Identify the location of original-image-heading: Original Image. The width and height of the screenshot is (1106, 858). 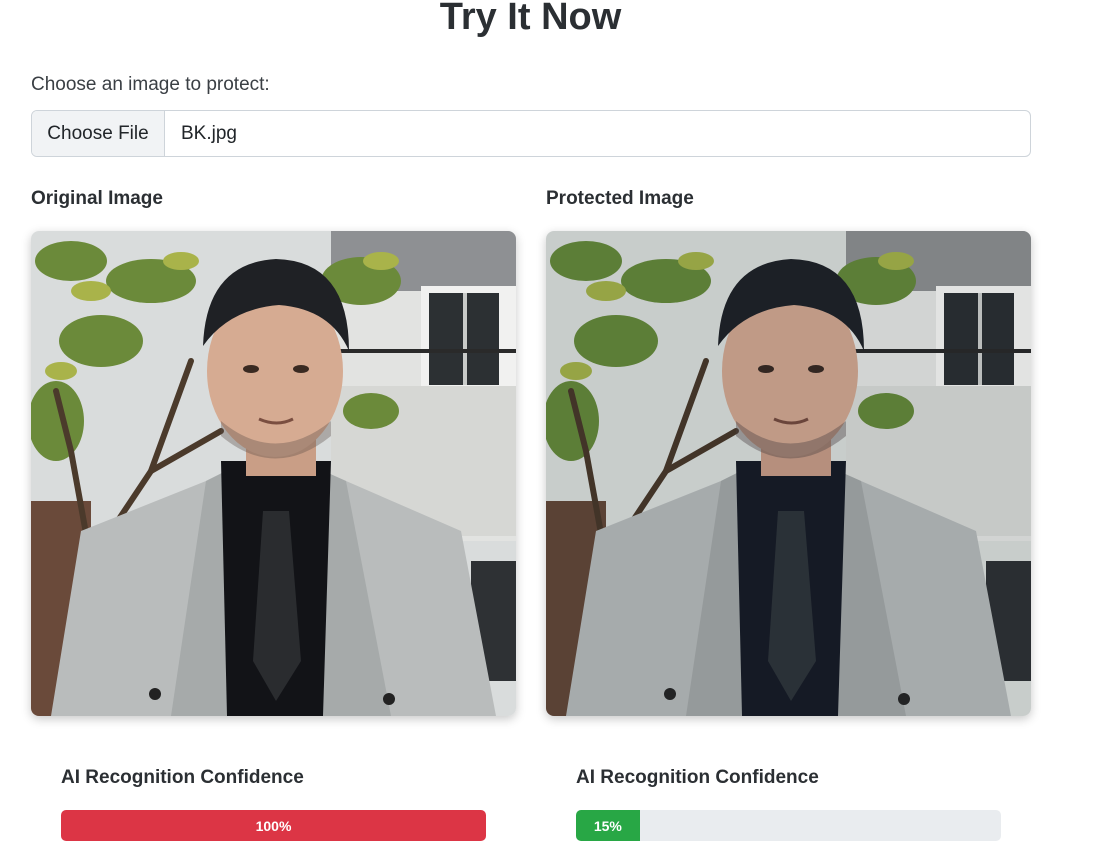
(97, 198).